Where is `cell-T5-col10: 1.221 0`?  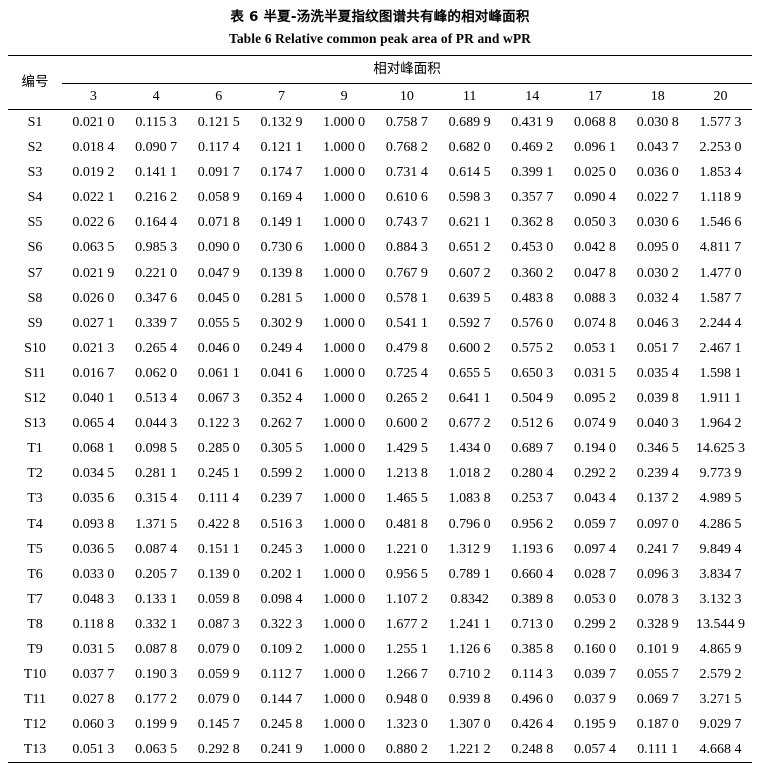 cell-T5-col10: 1.221 0 is located at coordinates (406, 549).